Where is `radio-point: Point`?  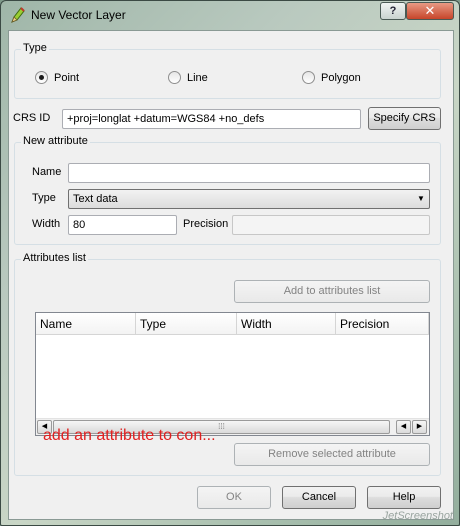
radio-point: Point is located at coordinates (57, 77).